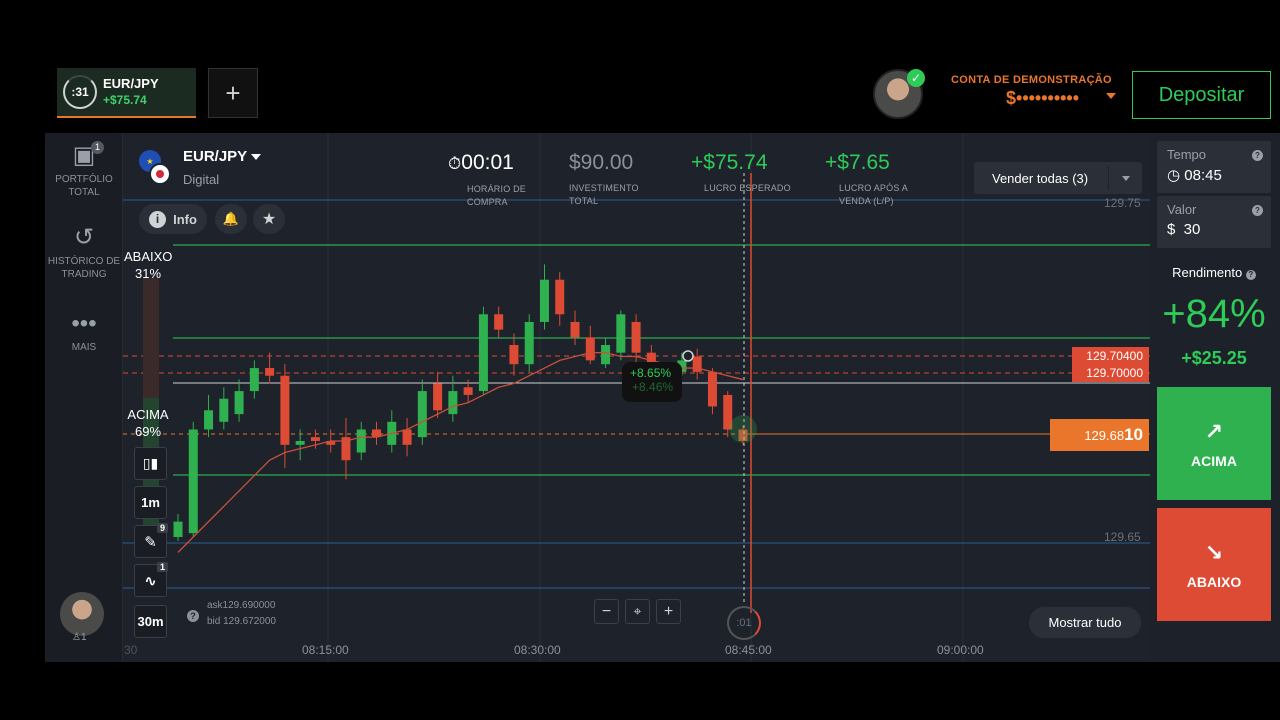 Image resolution: width=1280 pixels, height=720 pixels. Describe the element at coordinates (1042, 98) in the screenshot. I see `account-balance: $••••••••••` at that location.